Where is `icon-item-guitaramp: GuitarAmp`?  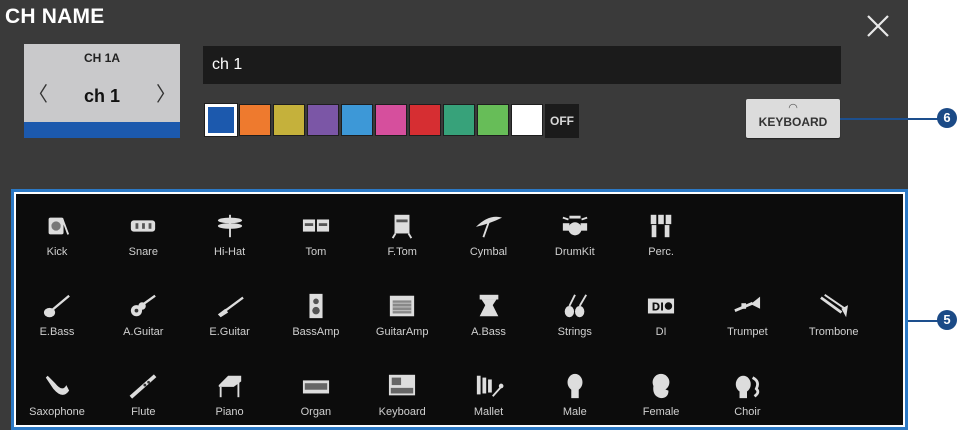
icon-item-guitaramp: GuitarAmp is located at coordinates (402, 322).